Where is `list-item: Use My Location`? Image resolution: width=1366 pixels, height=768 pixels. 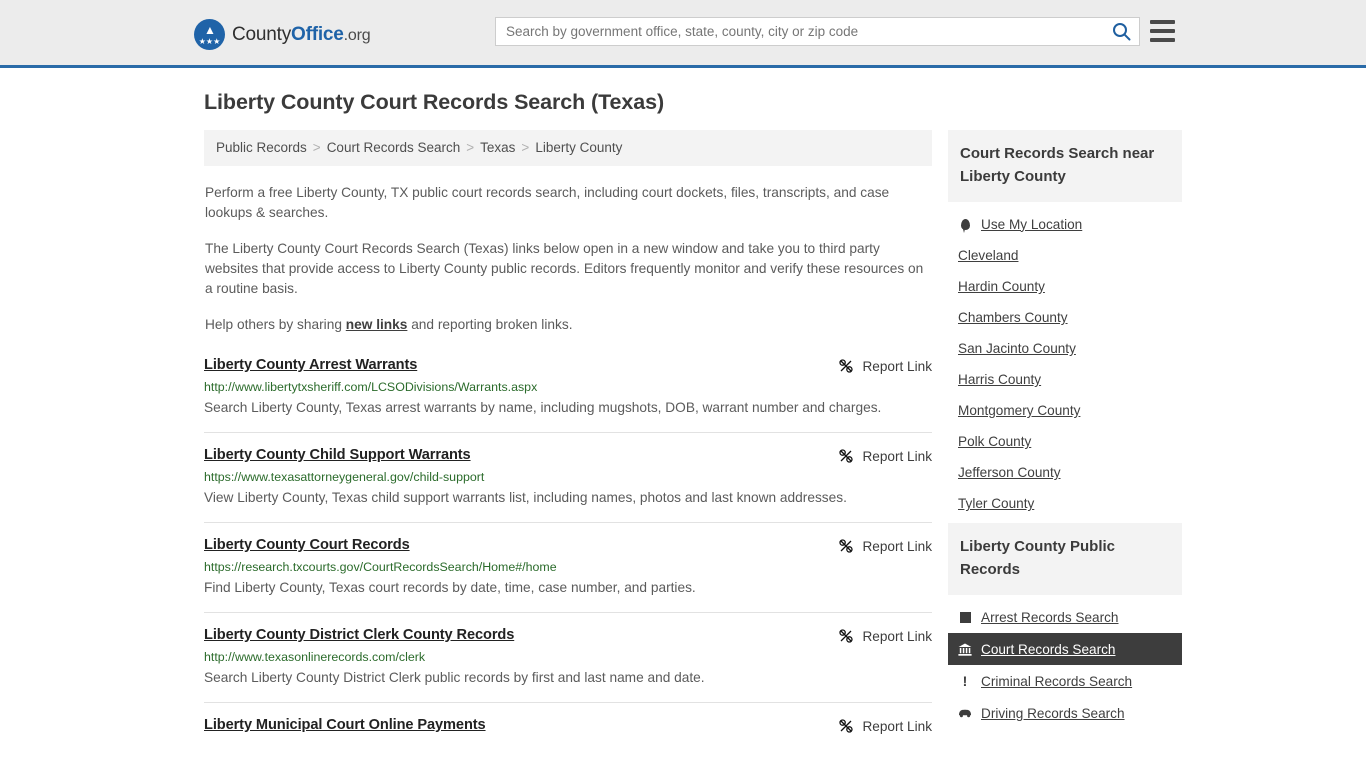 list-item: Use My Location is located at coordinates (1065, 224).